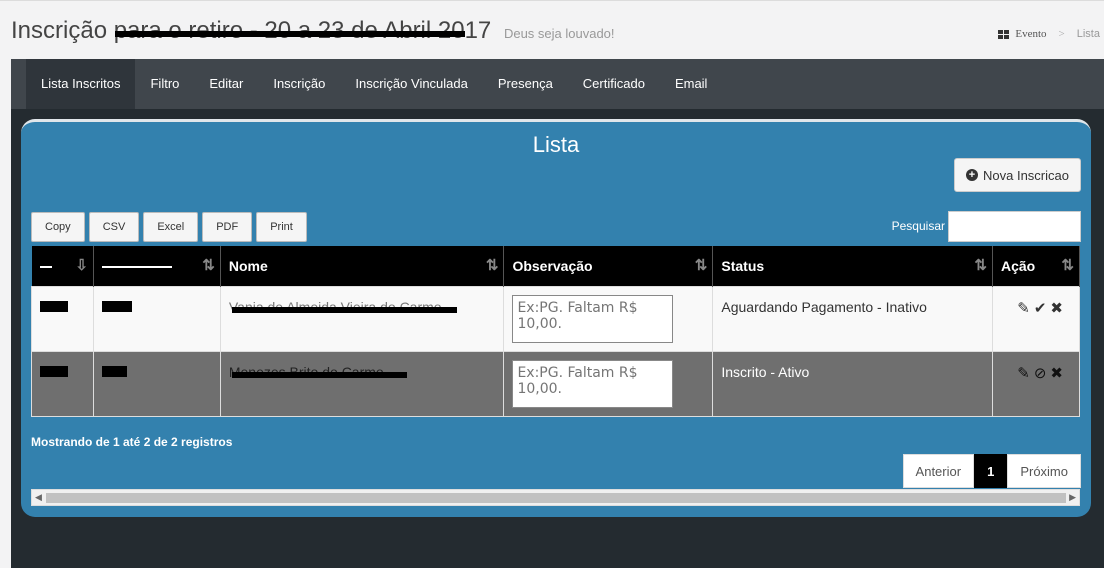  What do you see at coordinates (1036, 318) in the screenshot?
I see `cell-actions: ✎ ✔ ✖` at bounding box center [1036, 318].